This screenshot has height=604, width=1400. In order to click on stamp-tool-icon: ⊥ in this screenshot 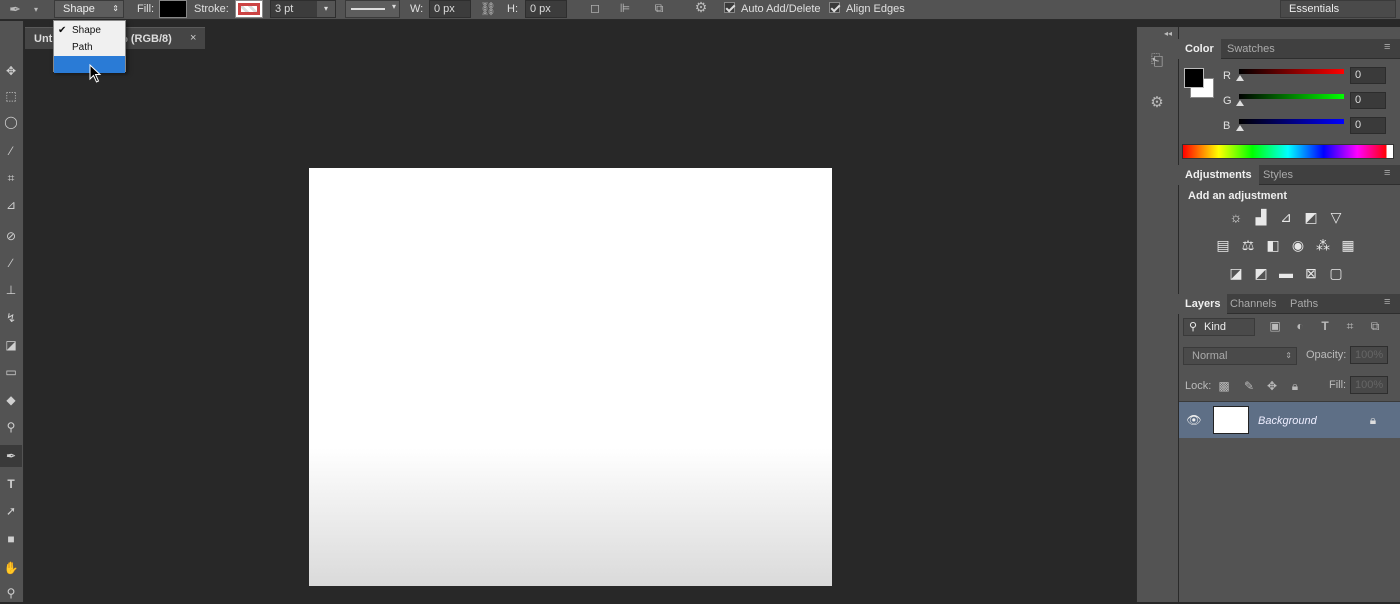, I will do `click(11, 290)`.